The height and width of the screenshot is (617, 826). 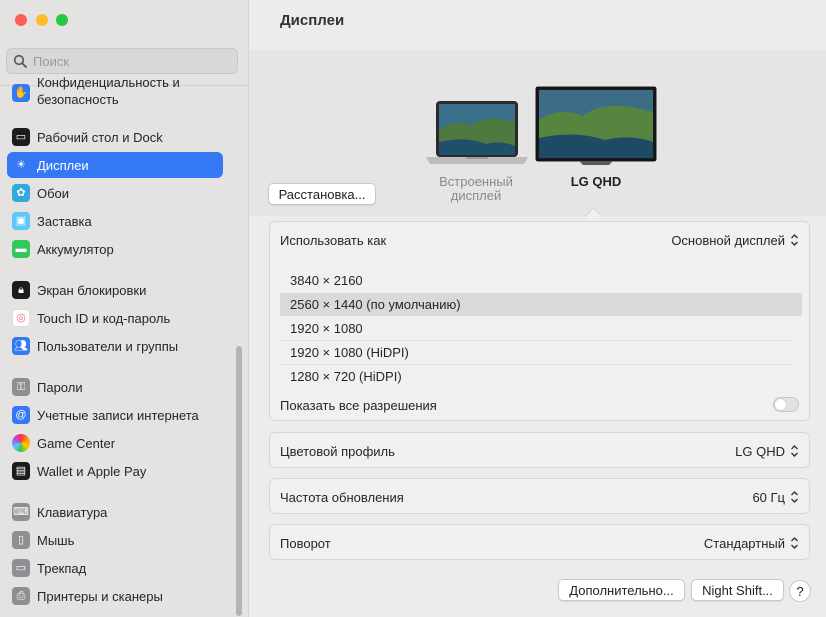 What do you see at coordinates (100, 137) in the screenshot?
I see `sidebar-item-label: Рабочий стол и Dock` at bounding box center [100, 137].